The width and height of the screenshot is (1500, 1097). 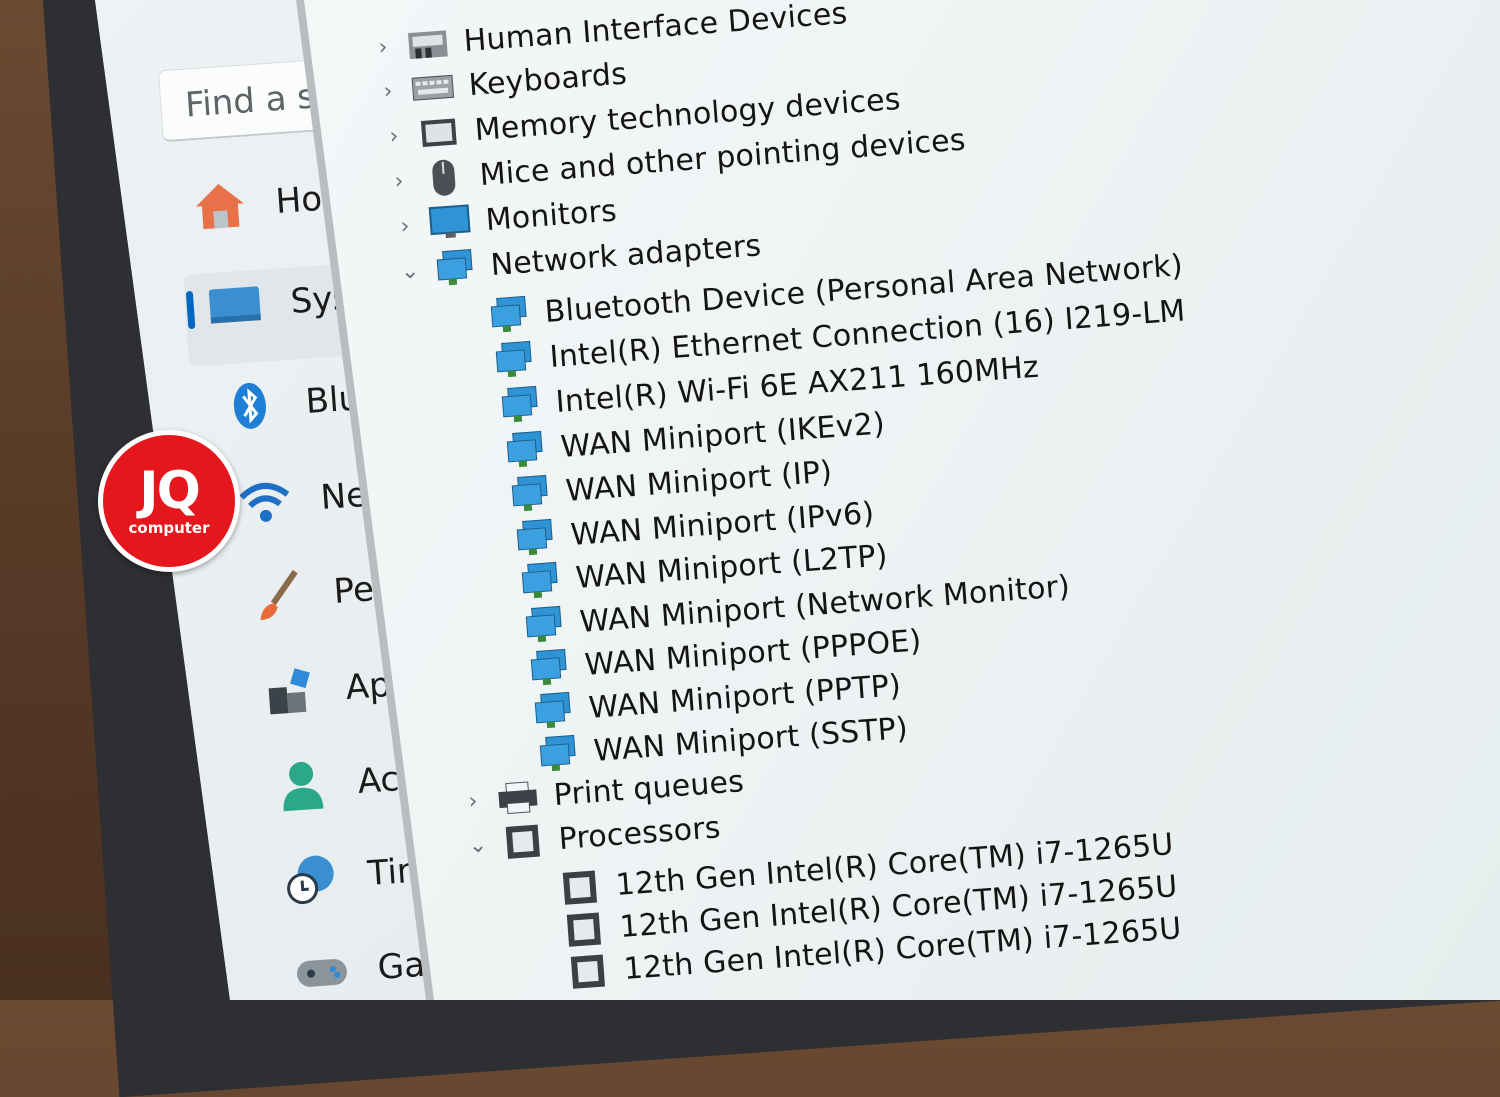 I want to click on mouse-icon, so click(x=443, y=177).